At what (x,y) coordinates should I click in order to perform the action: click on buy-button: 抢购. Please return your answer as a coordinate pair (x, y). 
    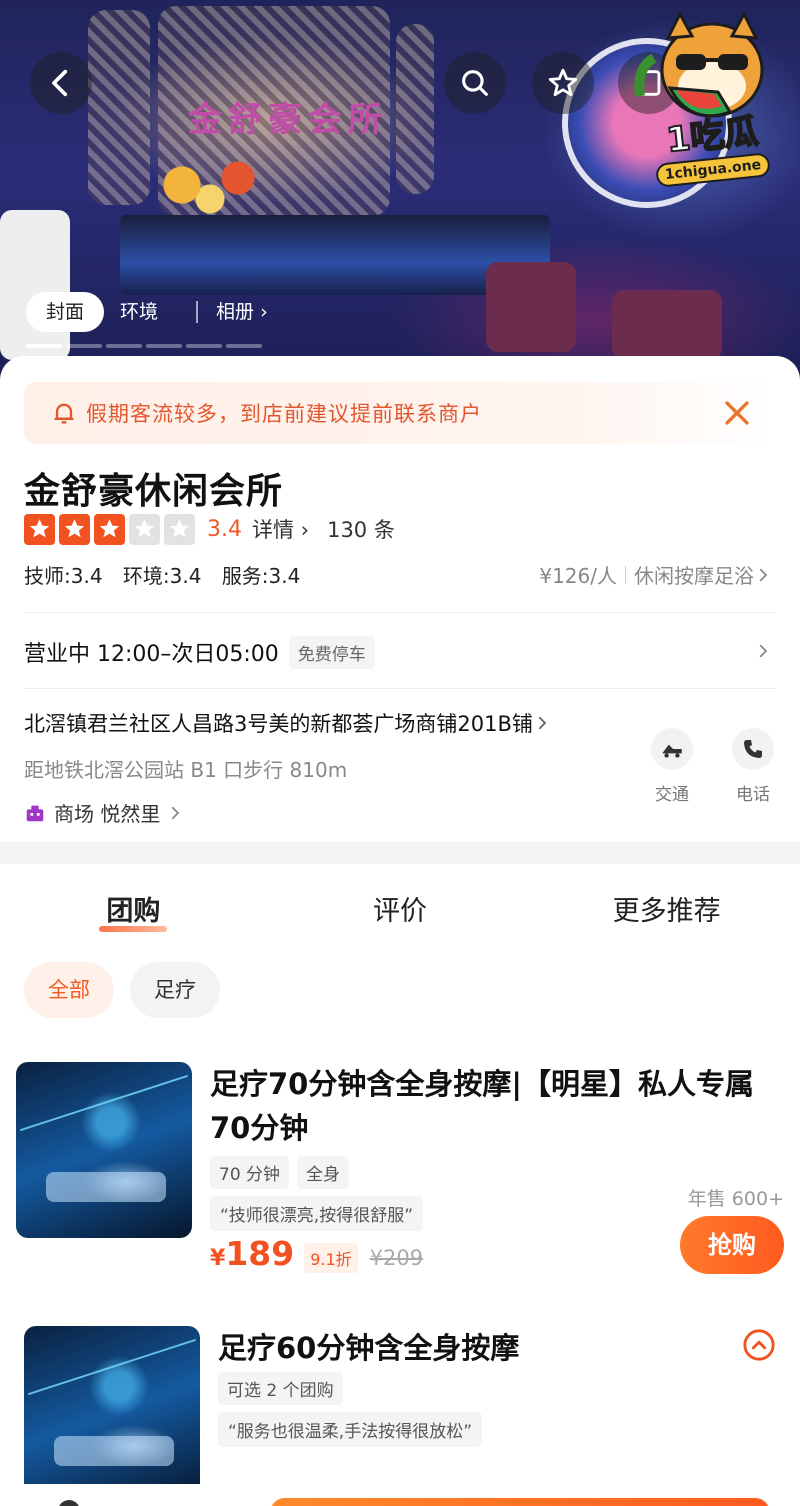
    Looking at the image, I should click on (732, 1245).